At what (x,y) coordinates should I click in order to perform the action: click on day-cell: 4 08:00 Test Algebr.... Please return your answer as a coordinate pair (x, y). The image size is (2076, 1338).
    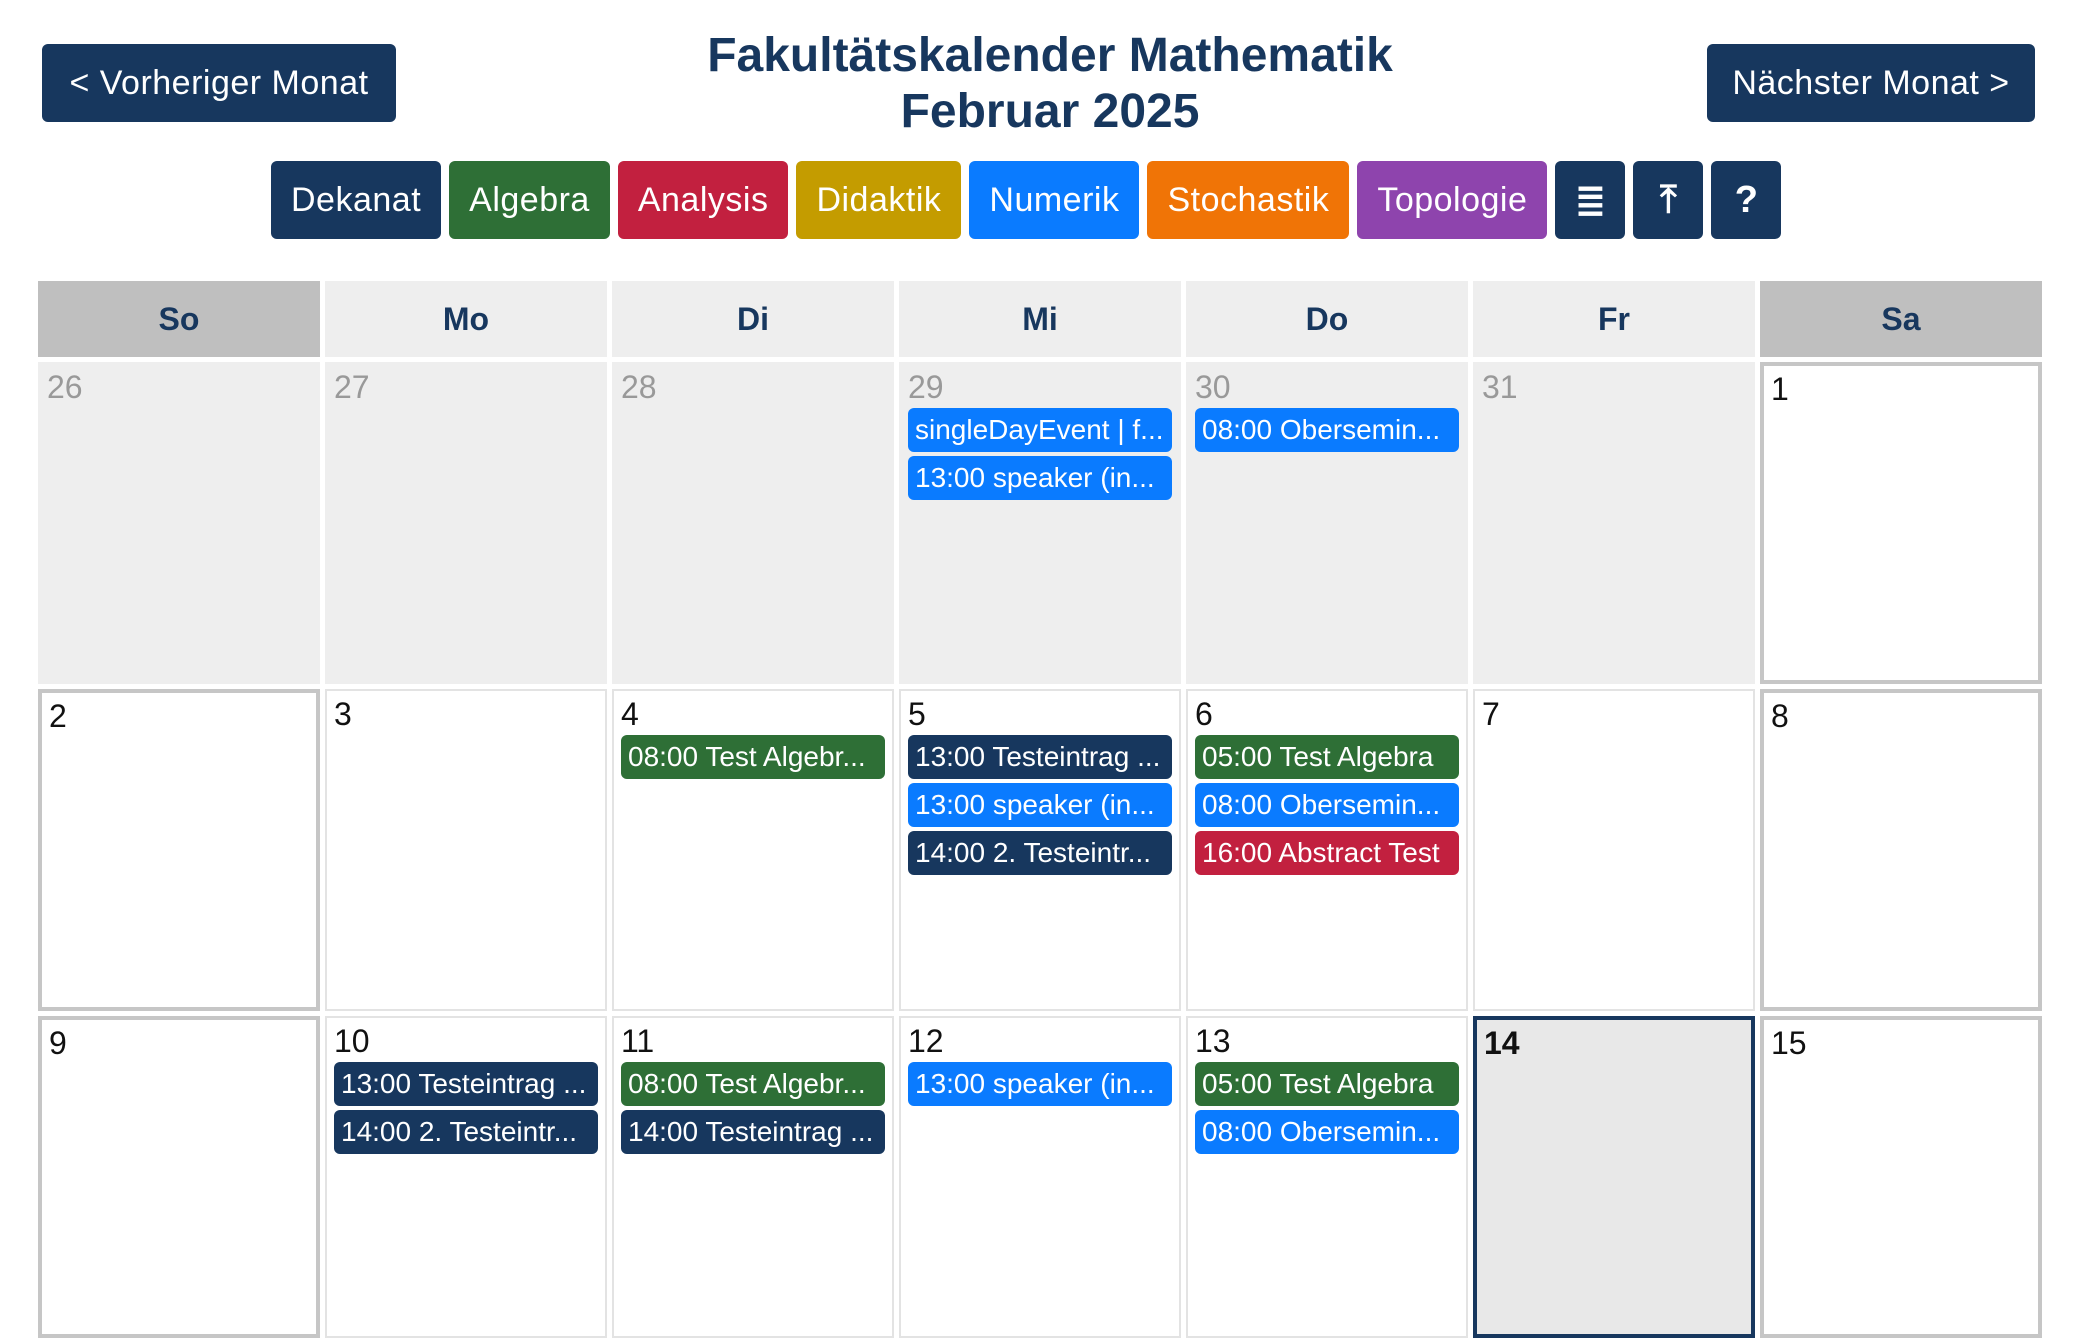
    Looking at the image, I should click on (753, 850).